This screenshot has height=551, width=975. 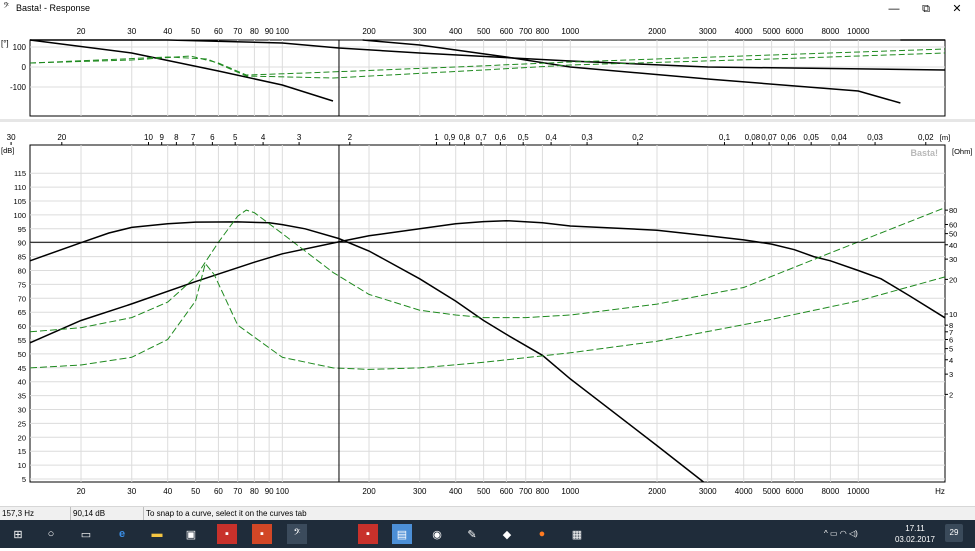 I want to click on app-media-icon: ◉, so click(x=437, y=534).